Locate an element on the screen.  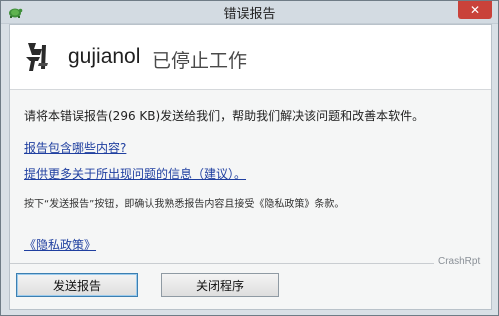
app-status-text: 已停止工作 is located at coordinates (200, 61).